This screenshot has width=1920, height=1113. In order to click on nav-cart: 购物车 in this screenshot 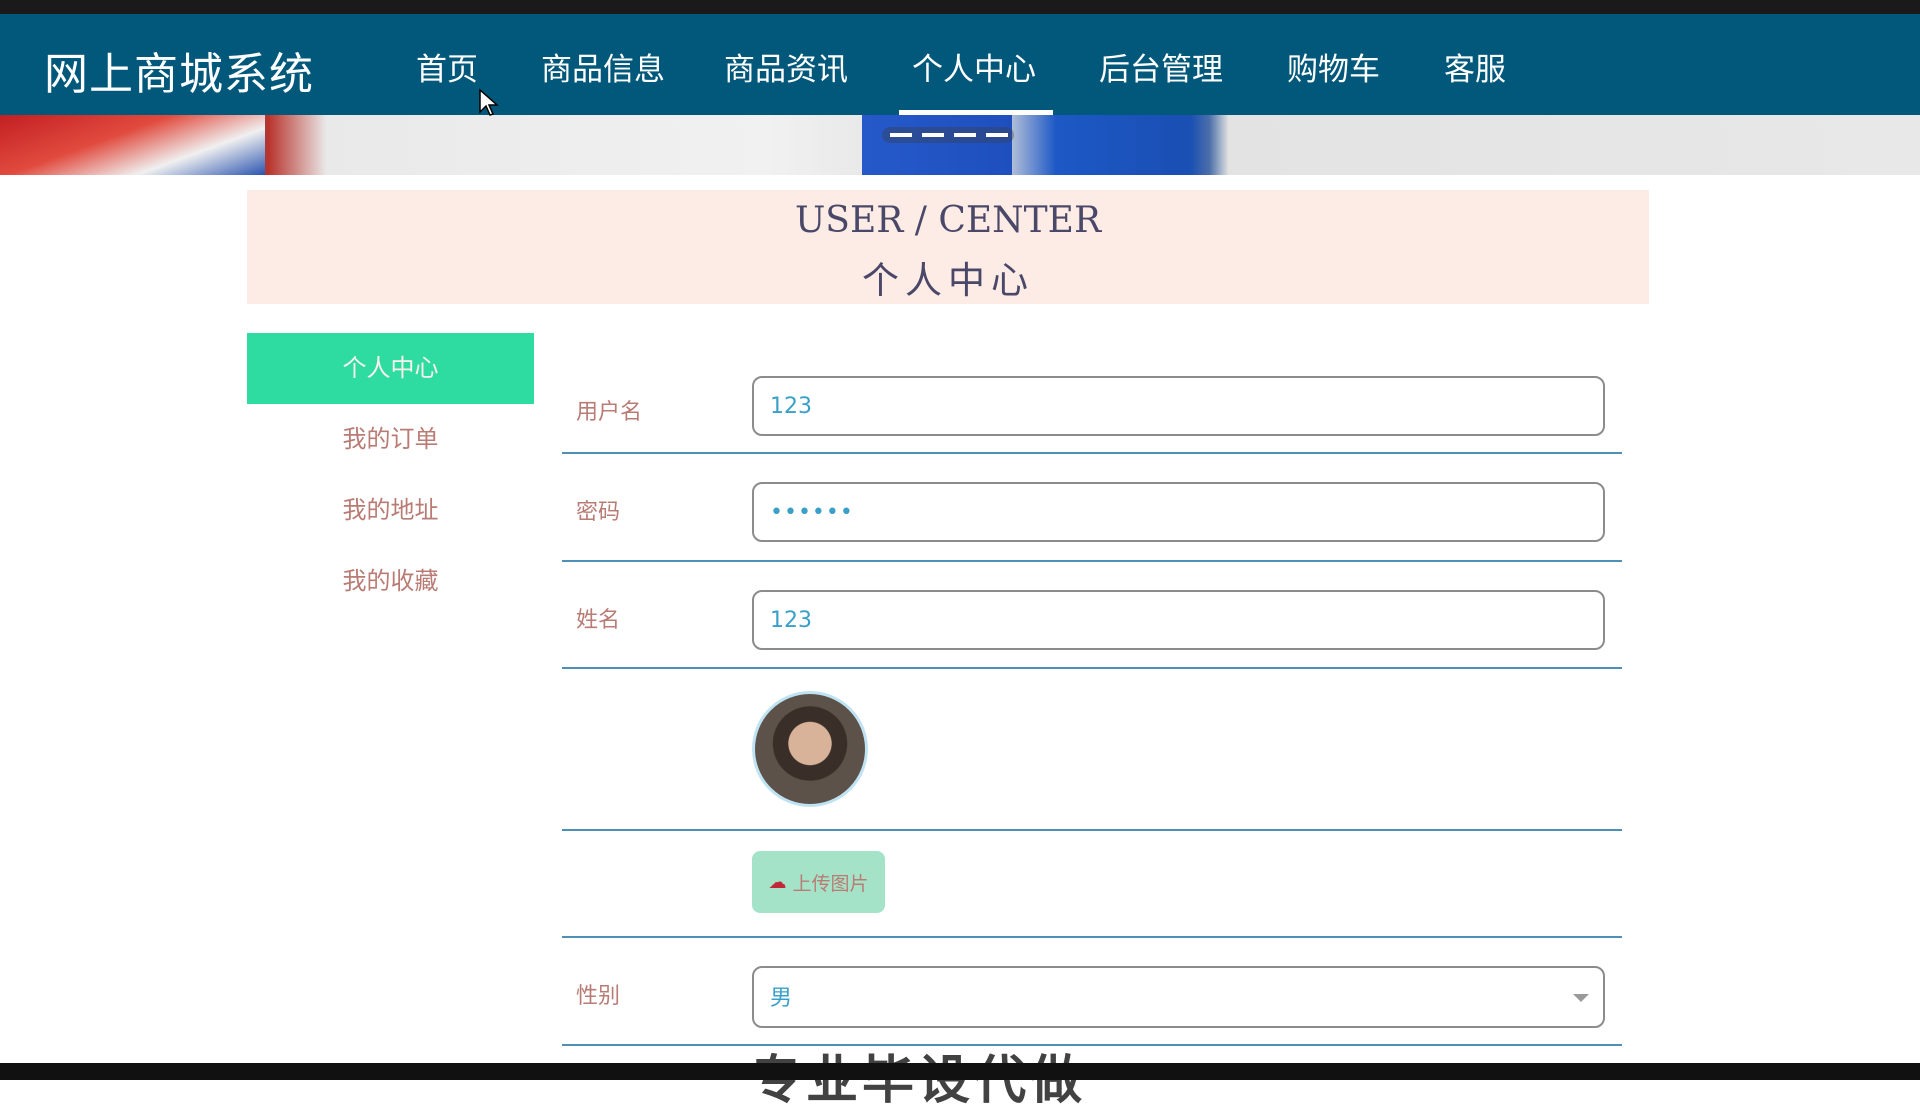, I will do `click(1333, 66)`.